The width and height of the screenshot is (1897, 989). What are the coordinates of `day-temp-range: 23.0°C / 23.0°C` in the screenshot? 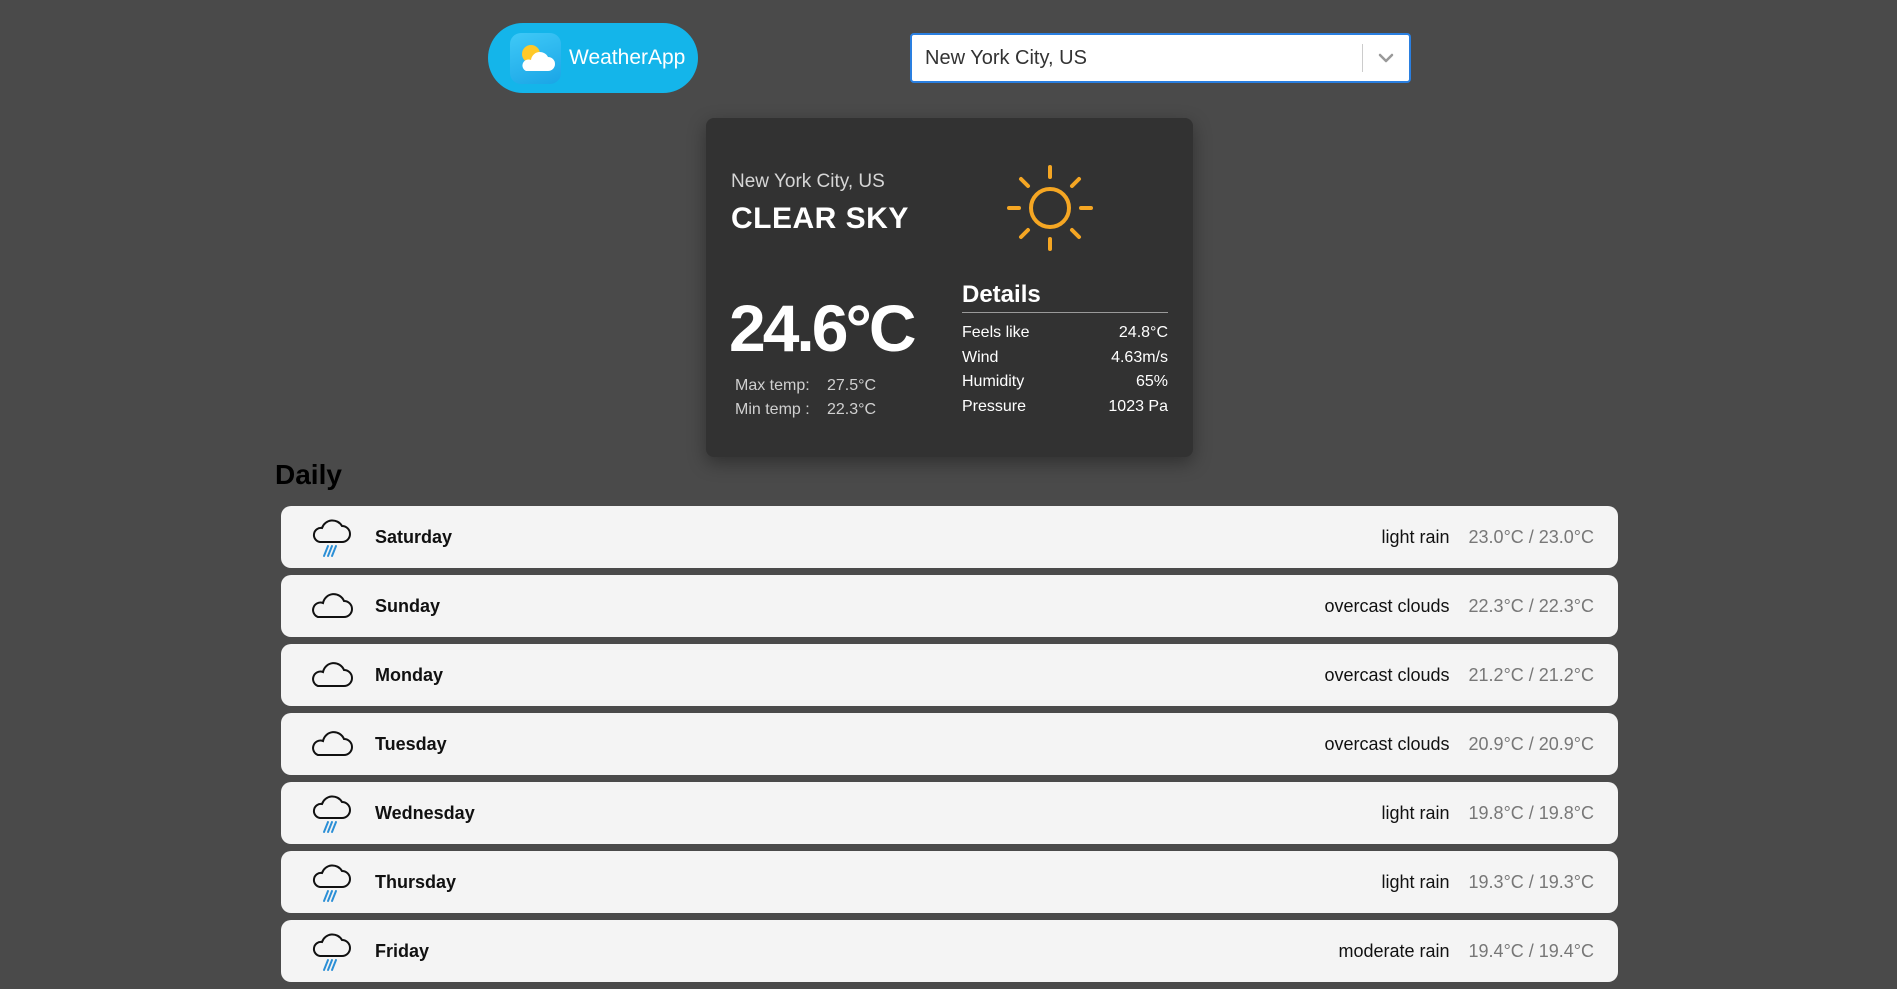 It's located at (1531, 536).